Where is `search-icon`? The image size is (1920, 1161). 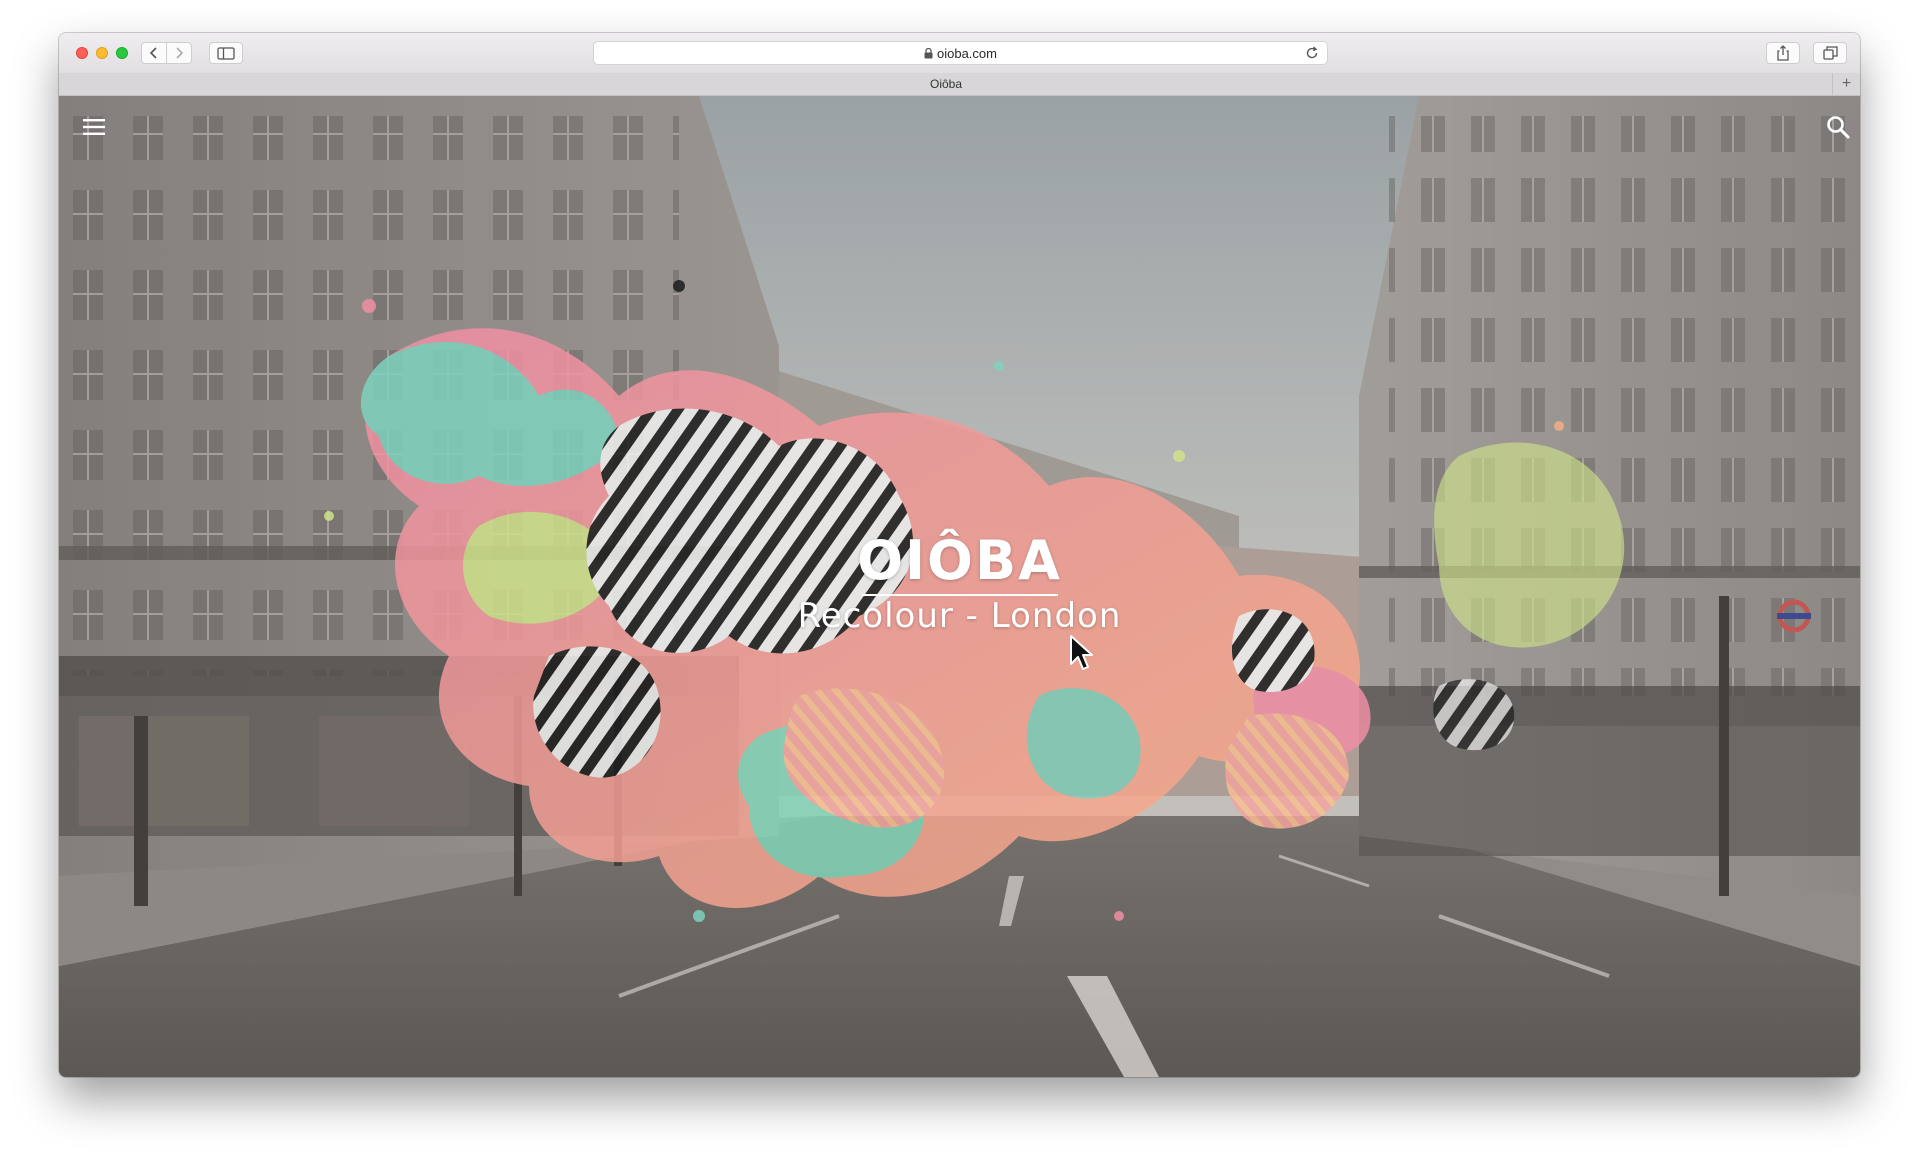
search-icon is located at coordinates (1838, 127).